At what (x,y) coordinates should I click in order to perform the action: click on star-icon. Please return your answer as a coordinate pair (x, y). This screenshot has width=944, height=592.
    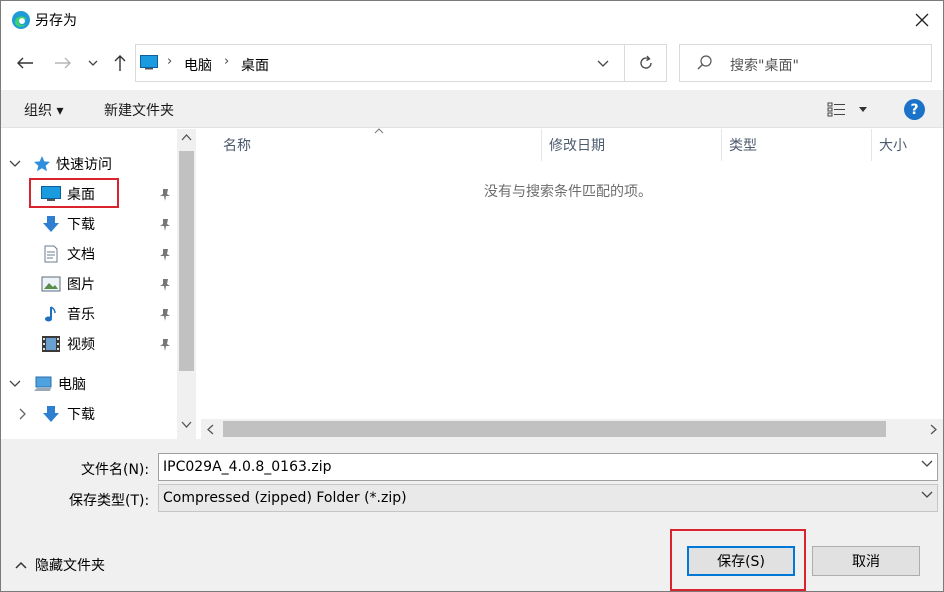
    Looking at the image, I should click on (42, 164).